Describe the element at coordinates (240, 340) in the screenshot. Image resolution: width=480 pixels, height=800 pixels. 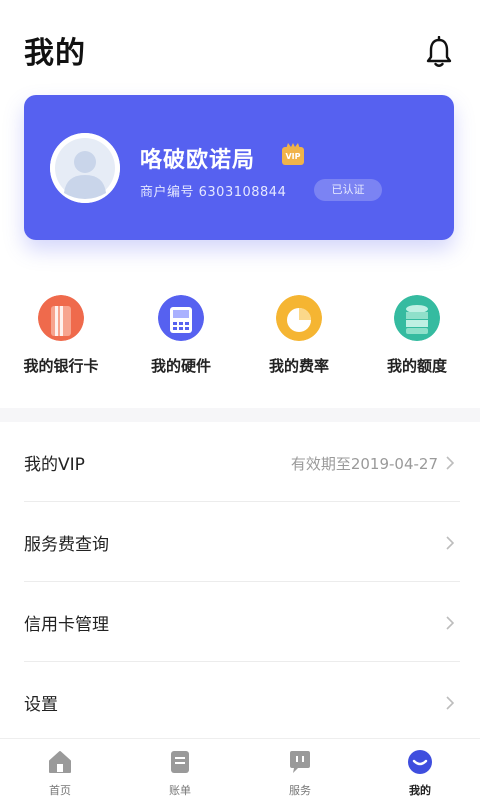
I see `quick-actions: 我的银行卡 我的硬件 我的费率 我的额度` at that location.